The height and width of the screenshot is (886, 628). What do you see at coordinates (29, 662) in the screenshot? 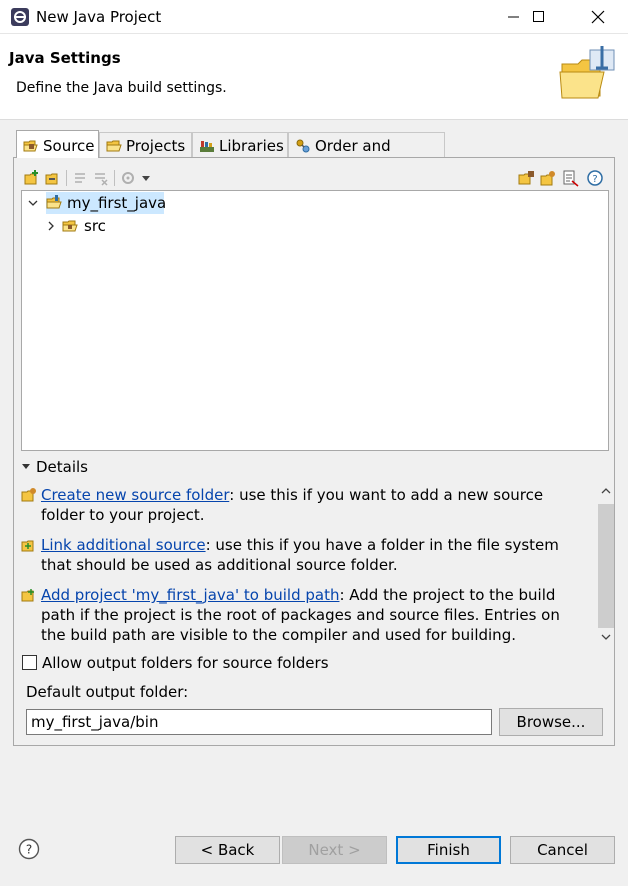
I see `allow-output-folders-checkbox` at bounding box center [29, 662].